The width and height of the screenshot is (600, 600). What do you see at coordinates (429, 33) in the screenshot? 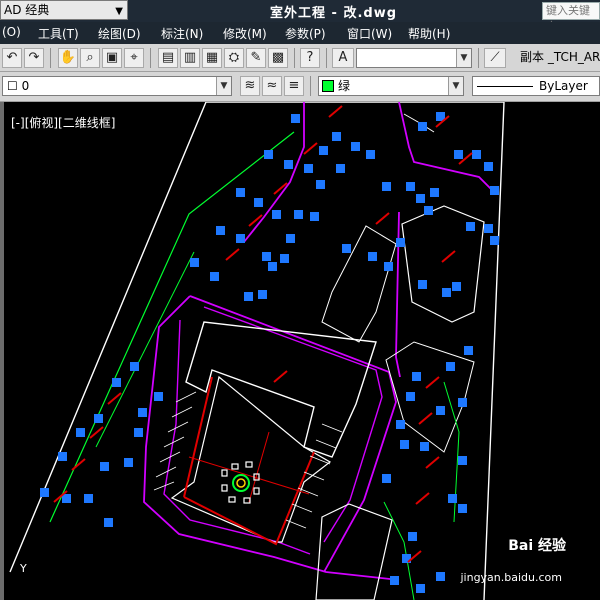
I see `menu-item-help: 帮助(H)` at bounding box center [429, 33].